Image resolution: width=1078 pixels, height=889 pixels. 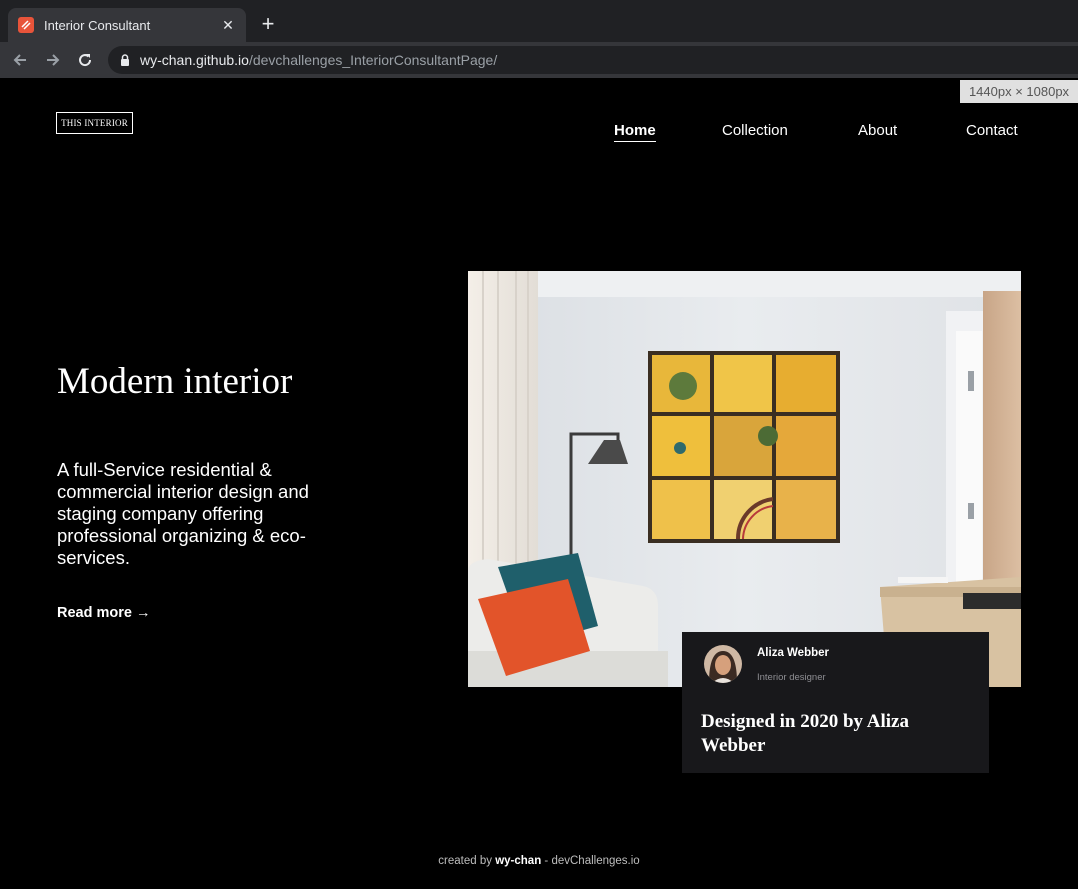 I want to click on tab-title: Interior Consultant, so click(x=97, y=25).